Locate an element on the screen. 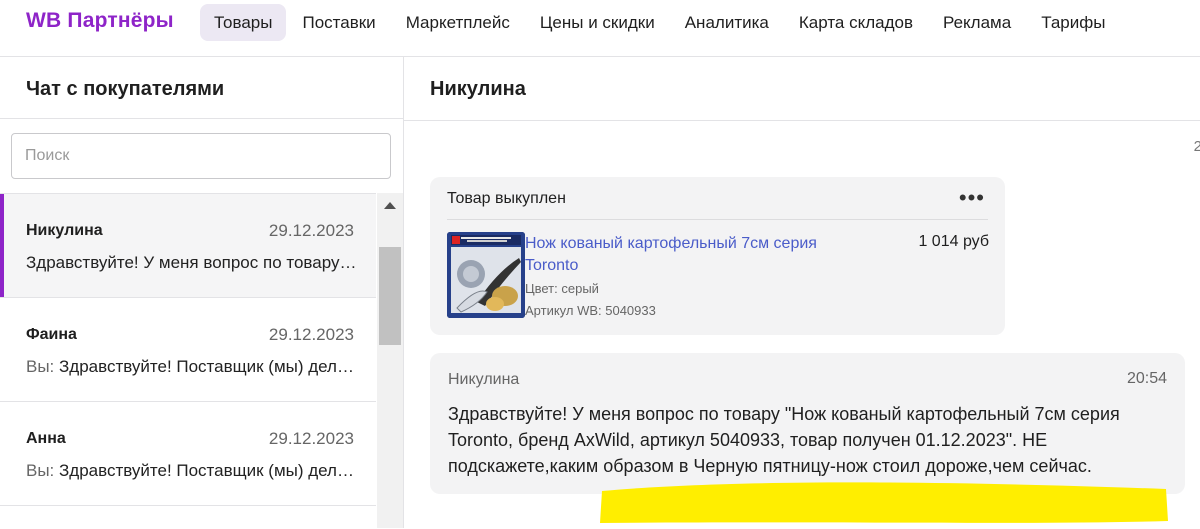 Image resolution: width=1200 pixels, height=529 pixels. nav-item-ads: Реклама is located at coordinates (977, 22).